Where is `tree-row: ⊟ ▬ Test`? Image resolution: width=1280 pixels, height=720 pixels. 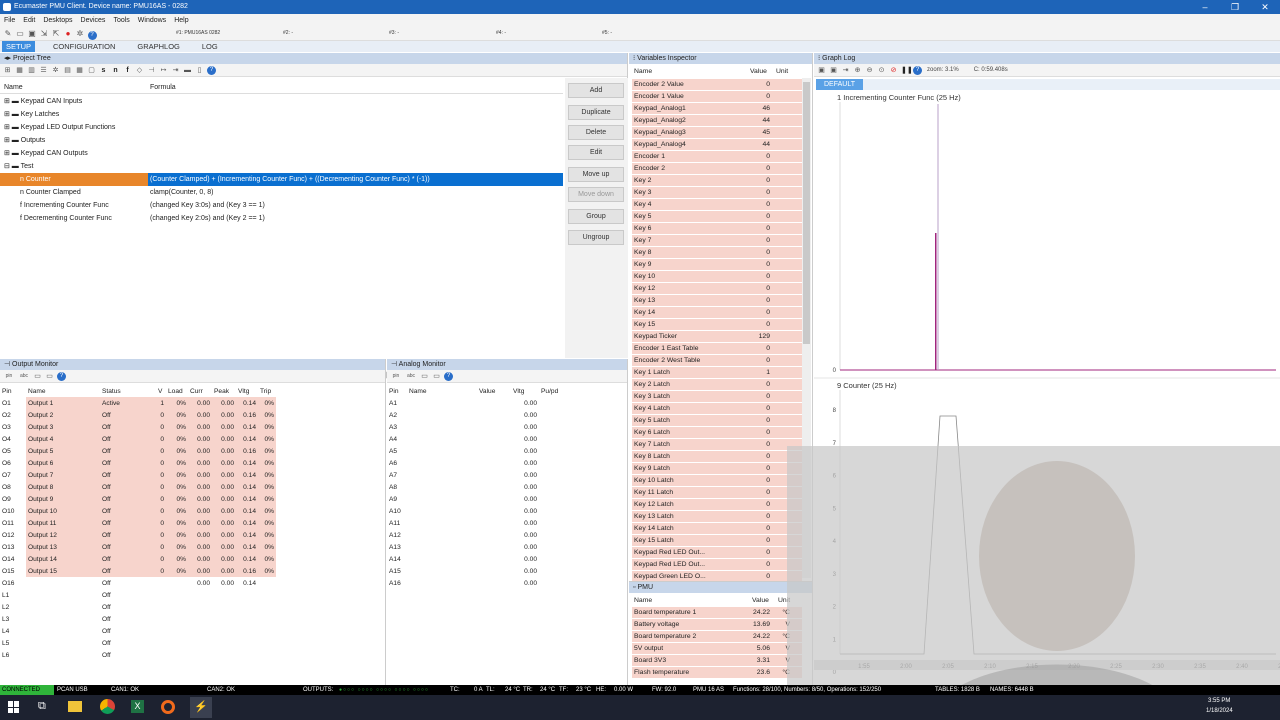 tree-row: ⊟ ▬ Test is located at coordinates (281, 166).